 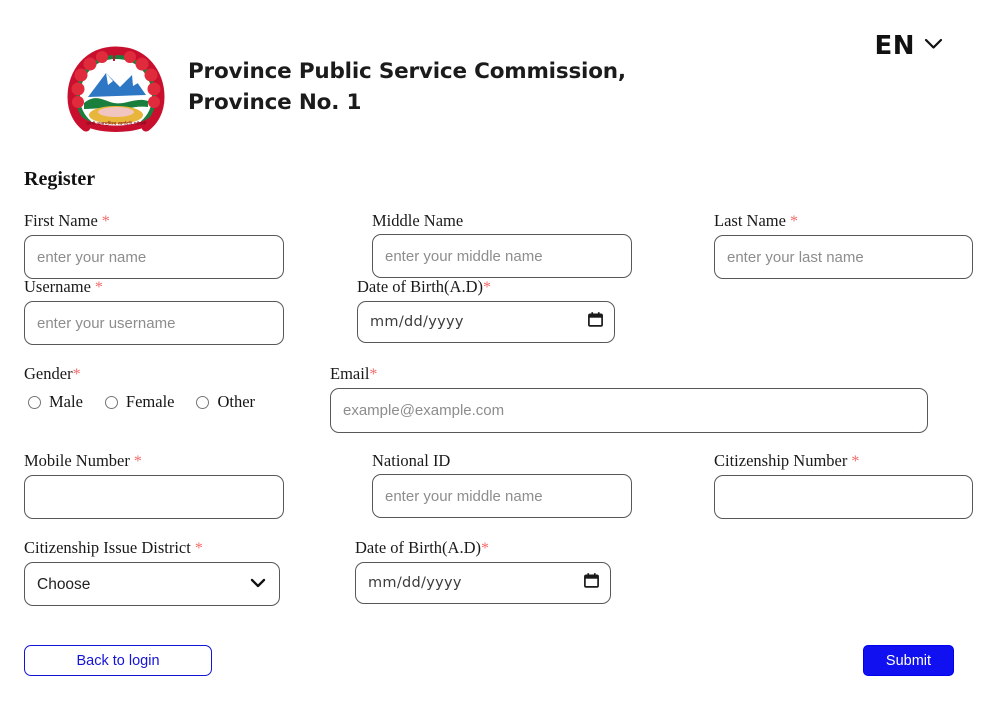 What do you see at coordinates (933, 46) in the screenshot?
I see `chevron-down-icon` at bounding box center [933, 46].